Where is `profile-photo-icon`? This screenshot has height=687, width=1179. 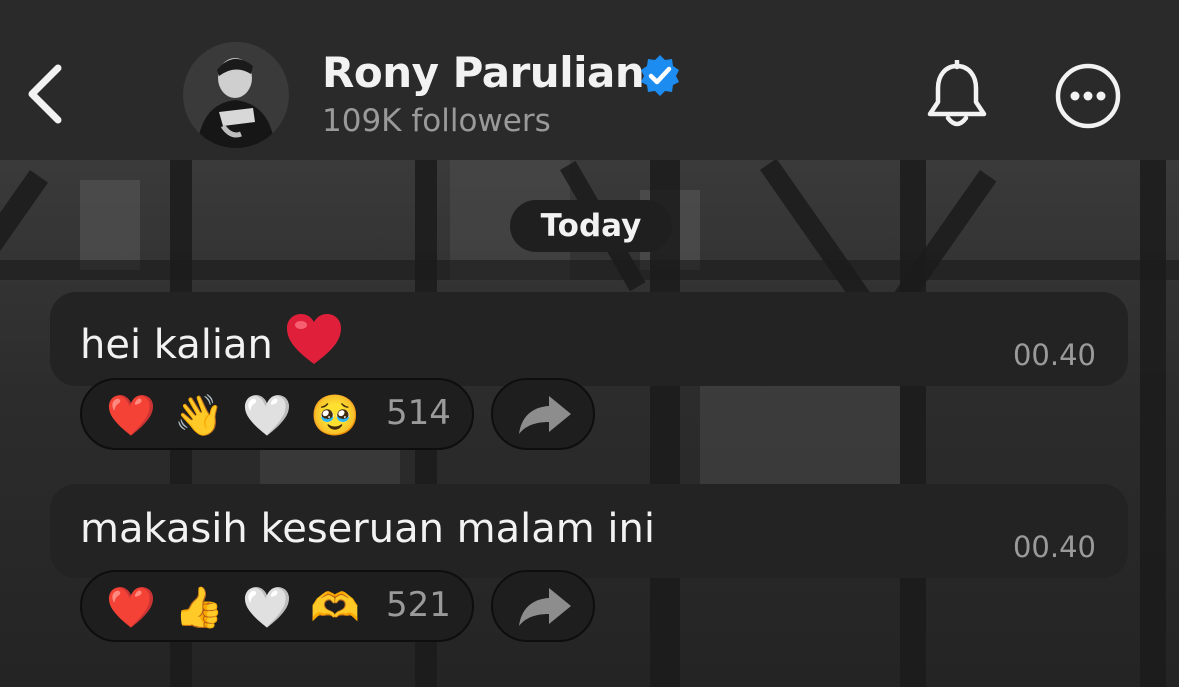 profile-photo-icon is located at coordinates (236, 95).